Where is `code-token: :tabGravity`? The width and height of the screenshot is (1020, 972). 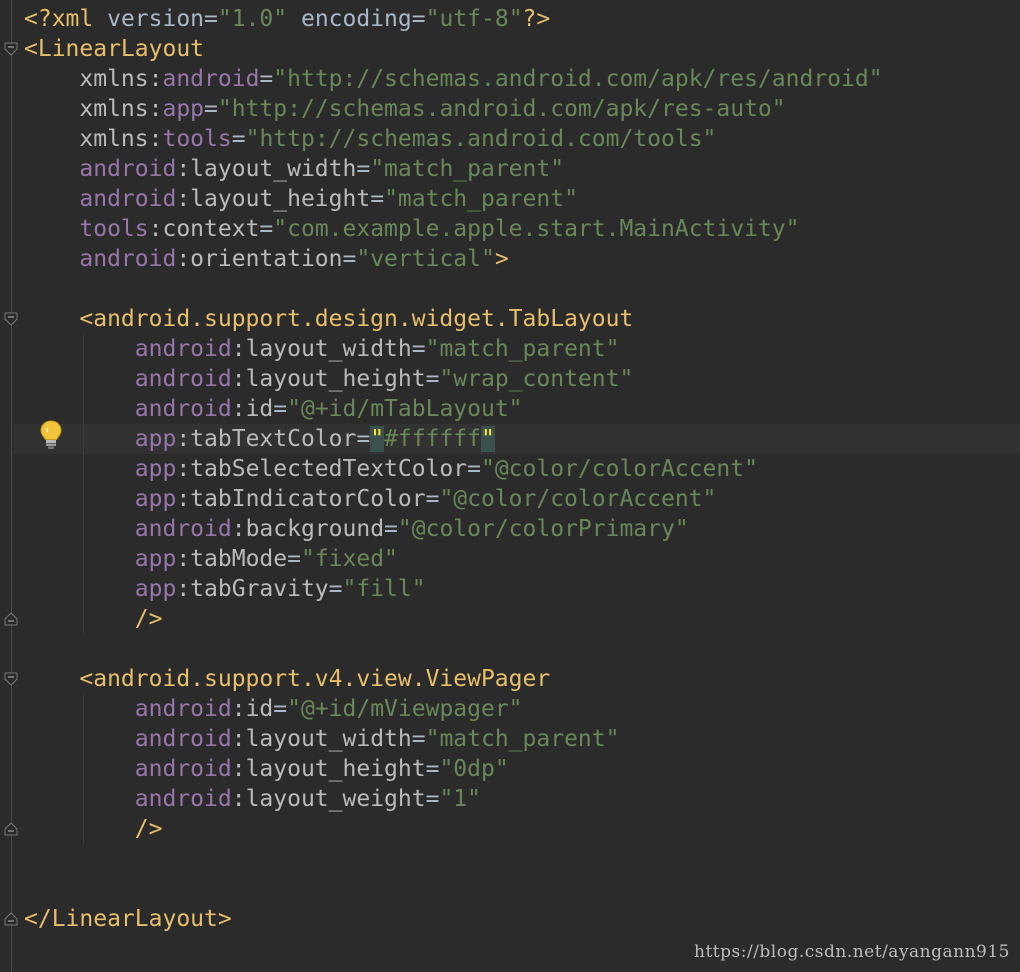
code-token: :tabGravity is located at coordinates (252, 589).